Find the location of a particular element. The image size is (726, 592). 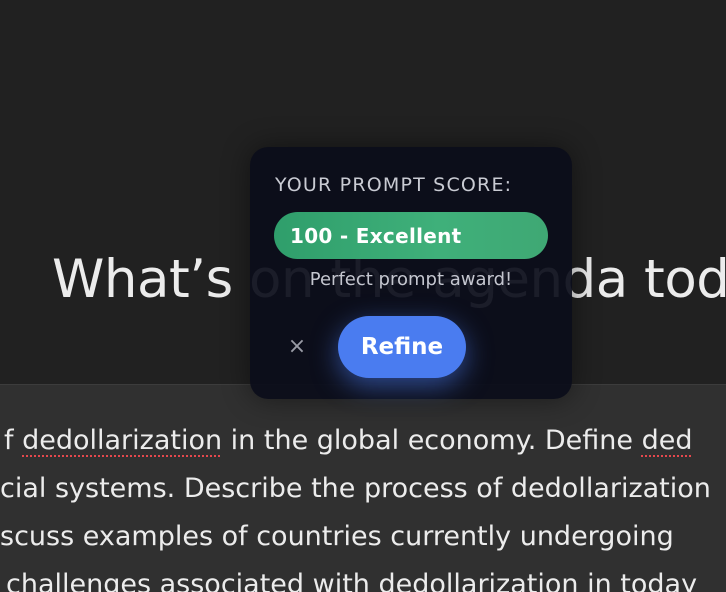

popup-title: YOUR PROMPT SCORE: is located at coordinates (394, 185).